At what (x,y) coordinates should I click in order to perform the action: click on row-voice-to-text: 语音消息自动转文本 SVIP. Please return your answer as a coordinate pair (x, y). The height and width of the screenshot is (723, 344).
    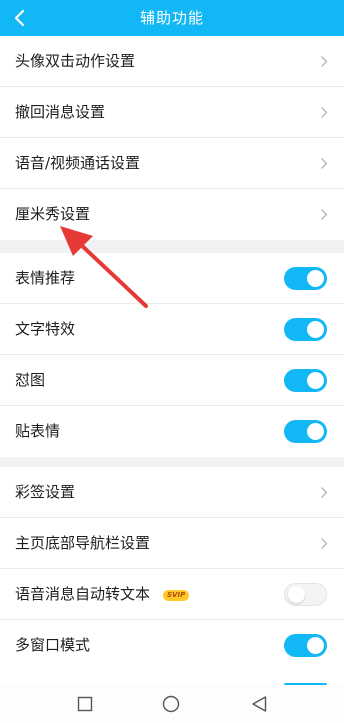
    Looking at the image, I should click on (172, 594).